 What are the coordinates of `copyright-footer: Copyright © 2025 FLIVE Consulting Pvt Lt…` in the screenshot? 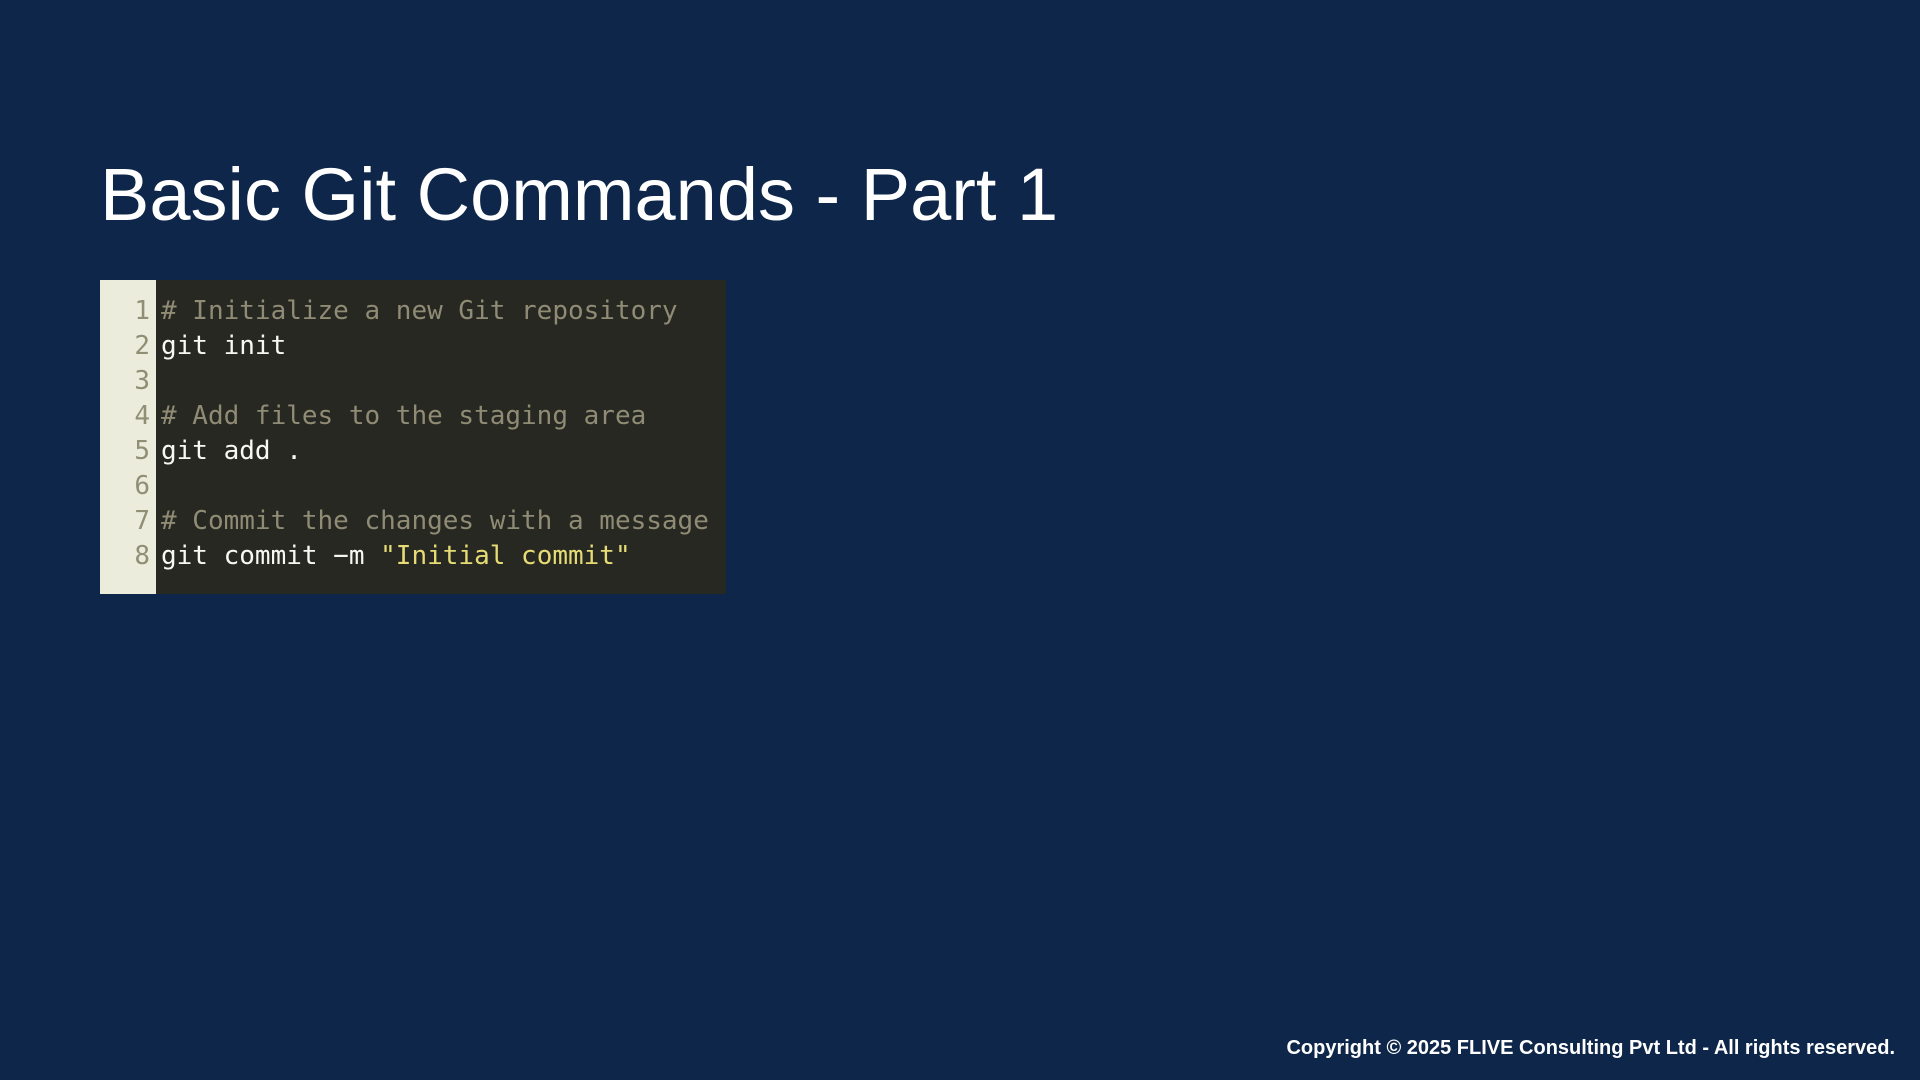 It's located at (1590, 1048).